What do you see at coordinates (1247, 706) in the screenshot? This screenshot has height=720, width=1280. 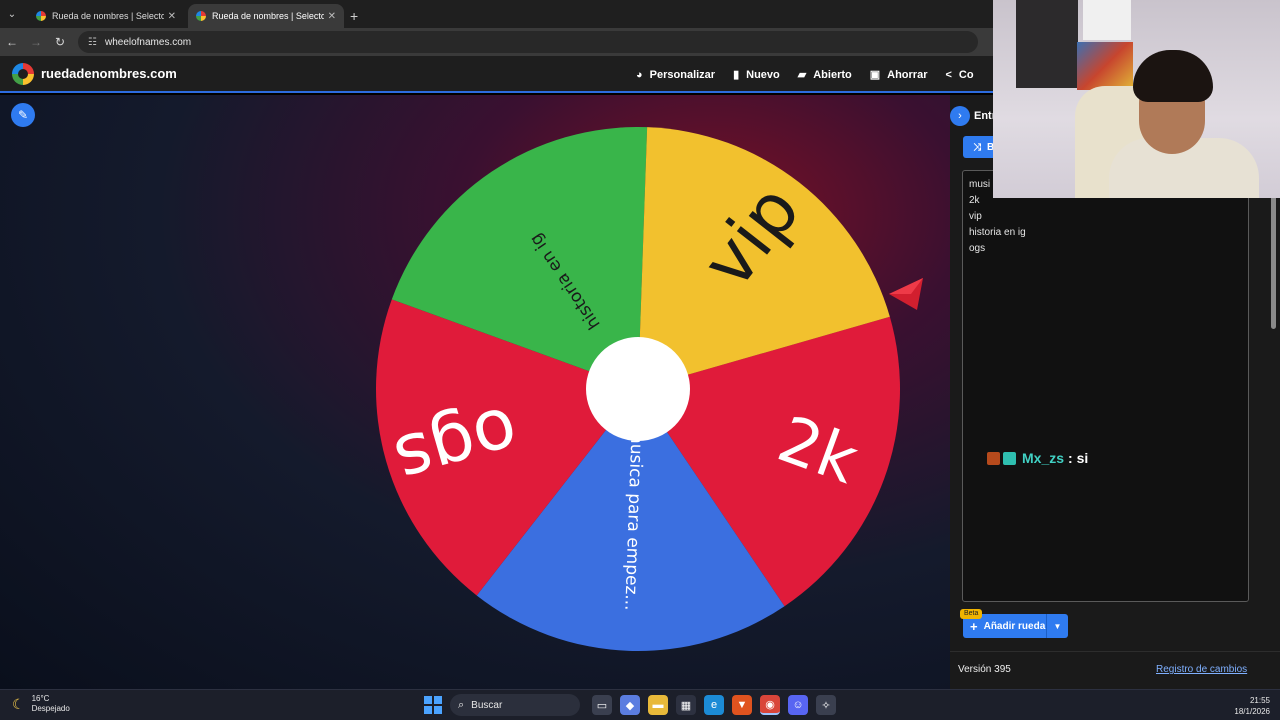 I see `taskbar-clock: 21:55 18/1/2026` at bounding box center [1247, 706].